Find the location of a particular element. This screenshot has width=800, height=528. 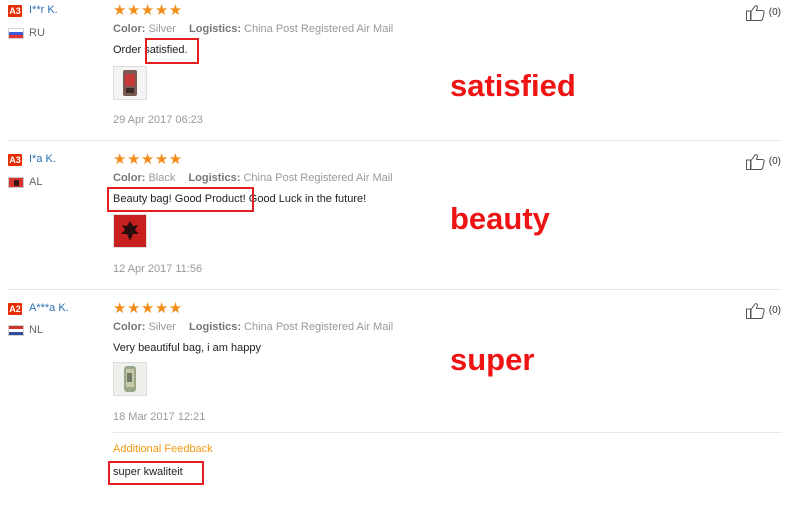

review-date: 29 Apr 2017 06:23 is located at coordinates (158, 120).